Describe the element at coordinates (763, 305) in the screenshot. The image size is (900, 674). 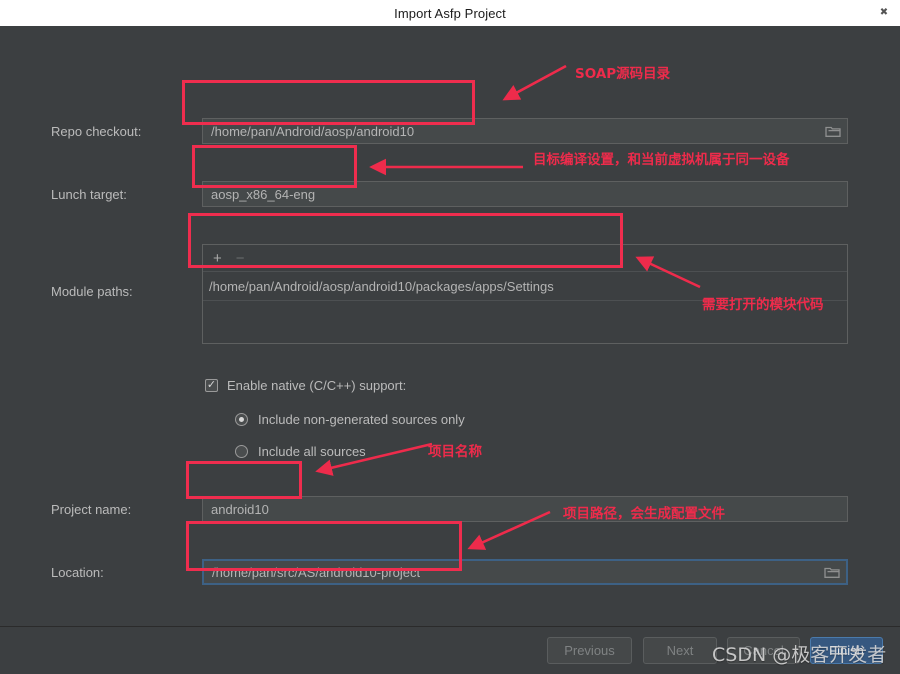
I see `annotation-text-module-paths: 需要打开的模块代码` at that location.